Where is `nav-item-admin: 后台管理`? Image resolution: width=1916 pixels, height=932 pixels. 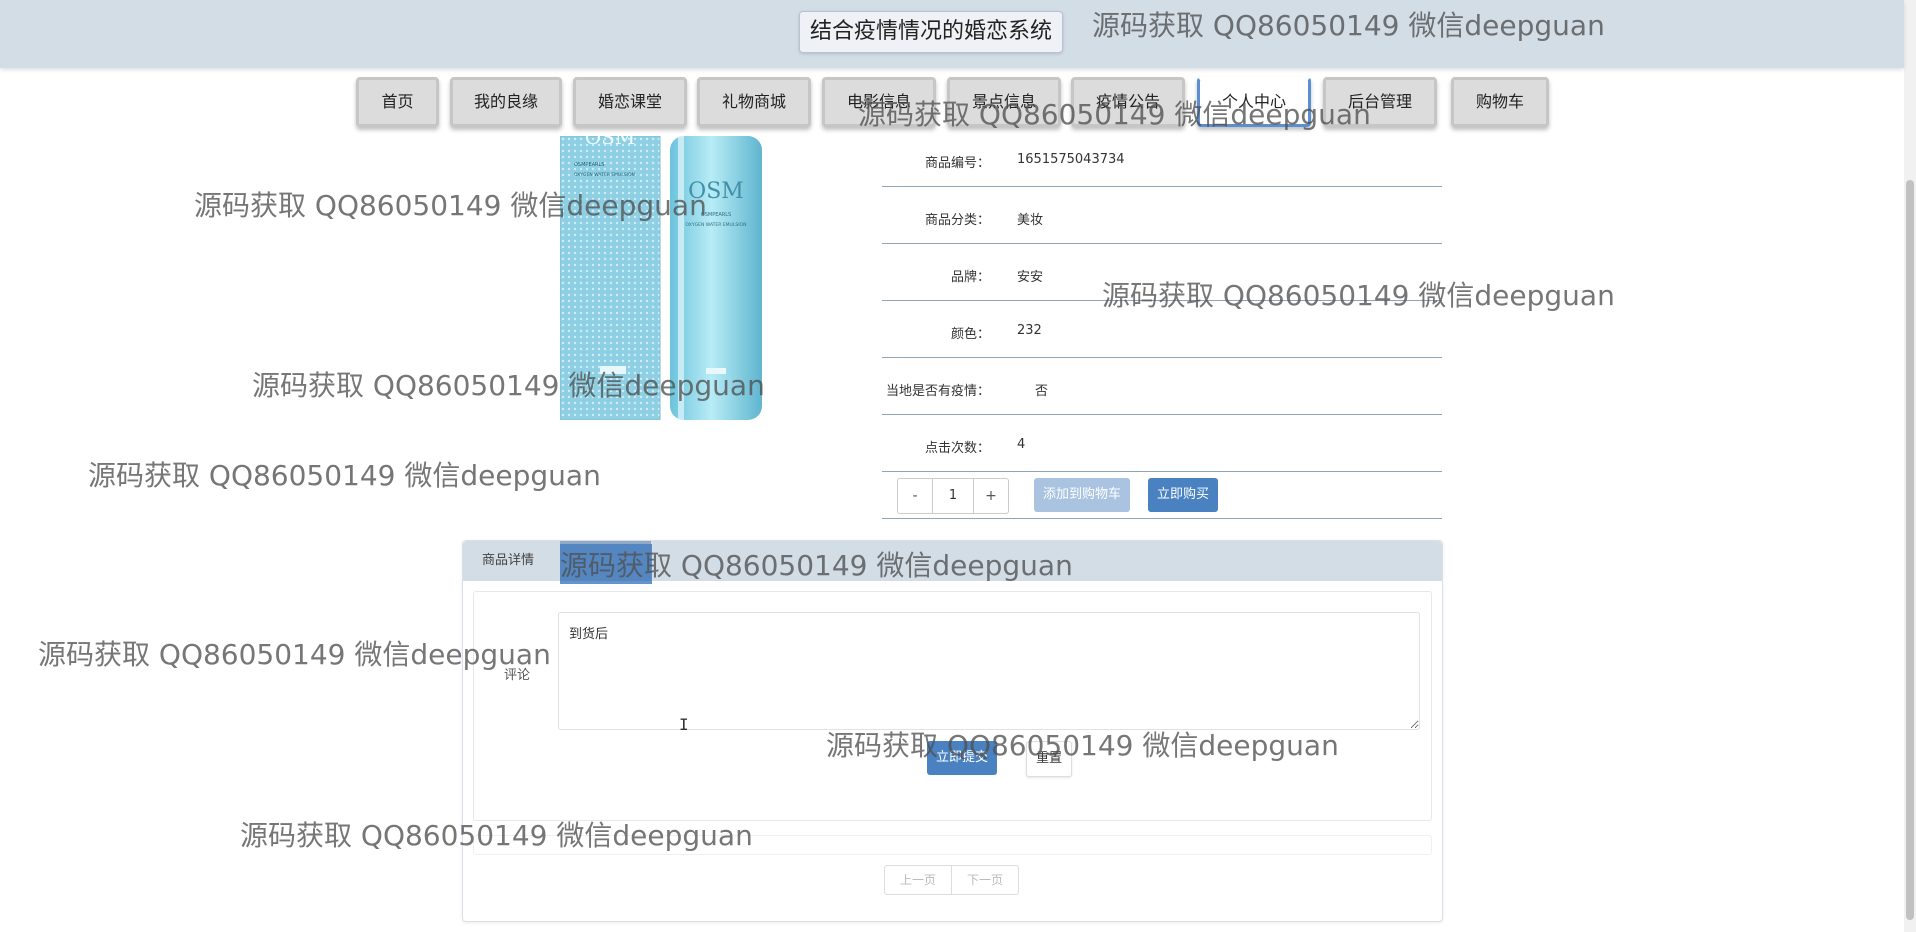
nav-item-admin: 后台管理 is located at coordinates (1380, 102).